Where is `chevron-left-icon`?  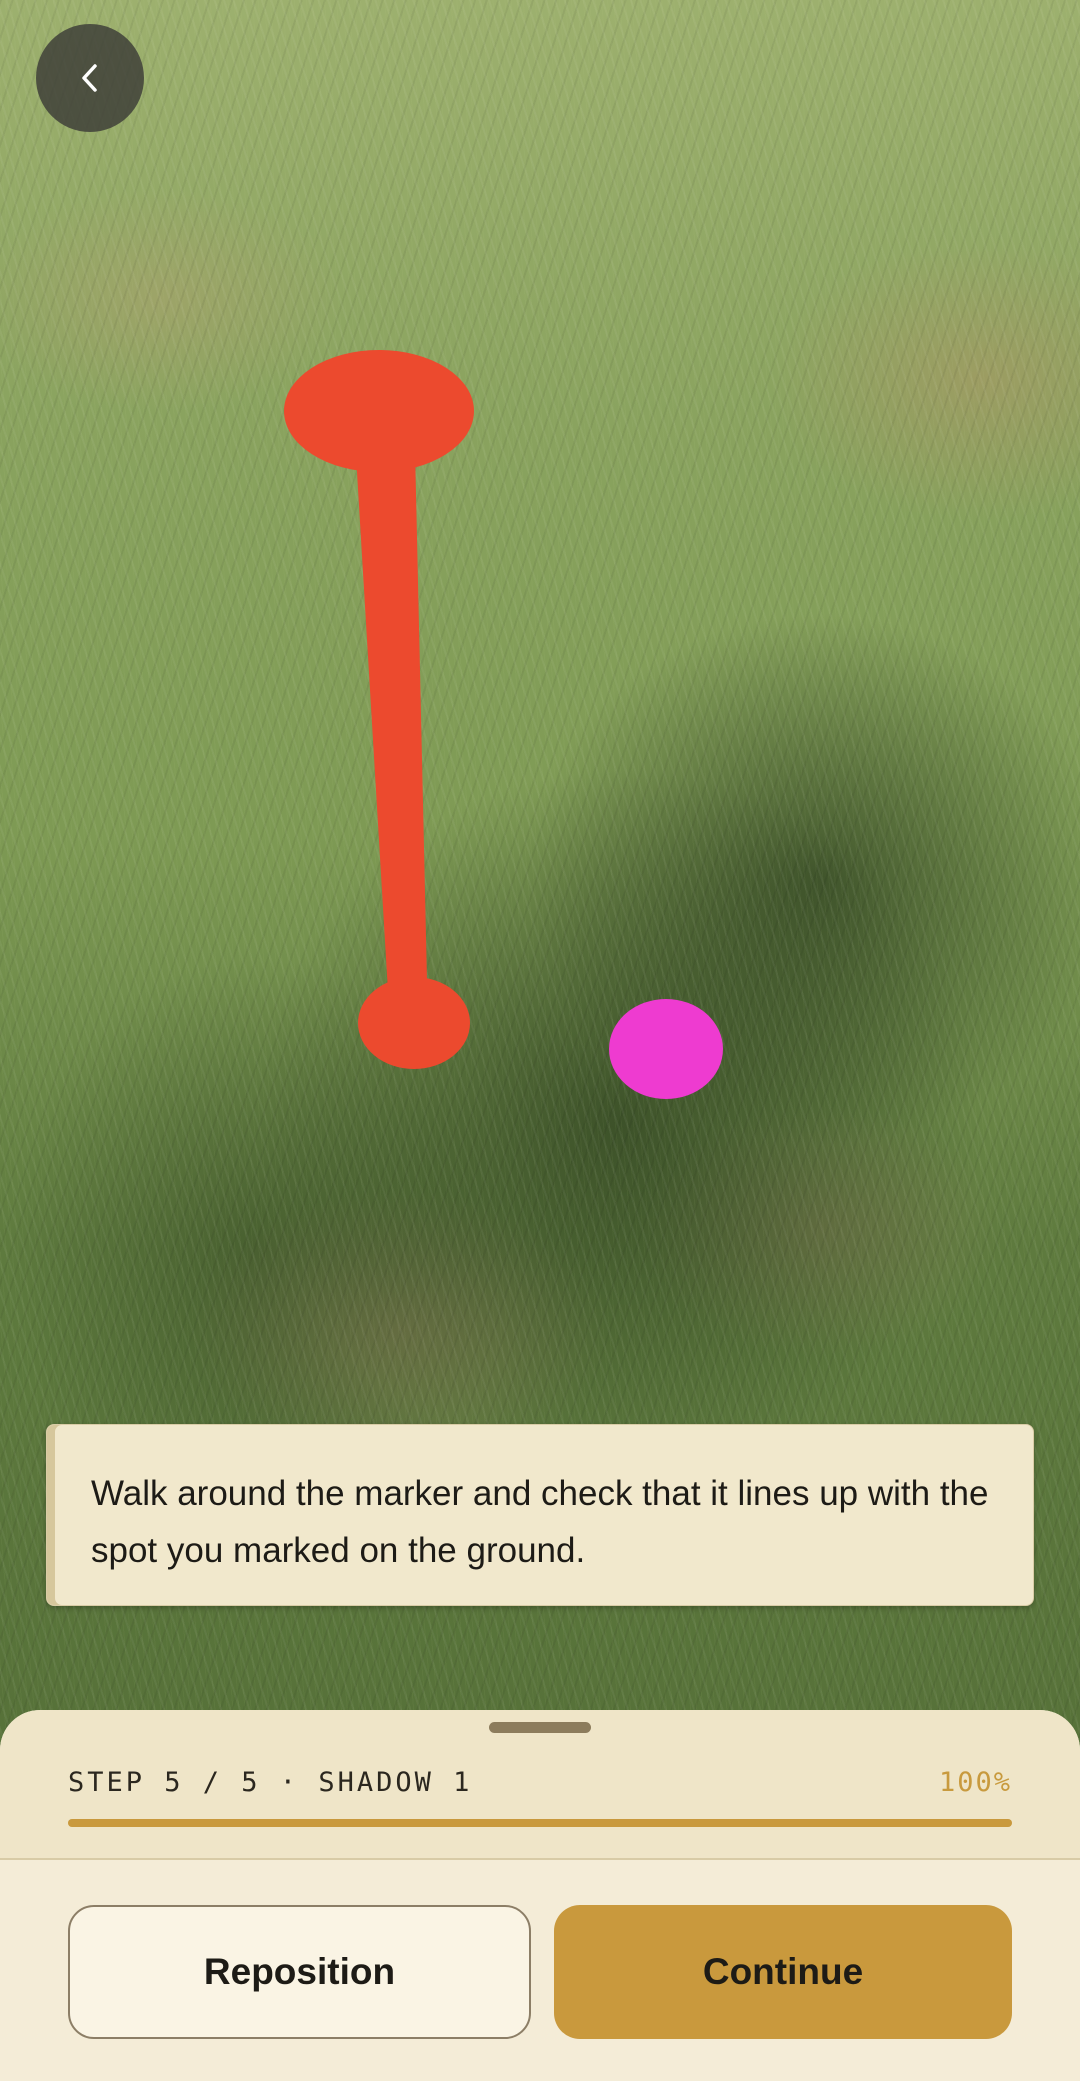 chevron-left-icon is located at coordinates (89, 78).